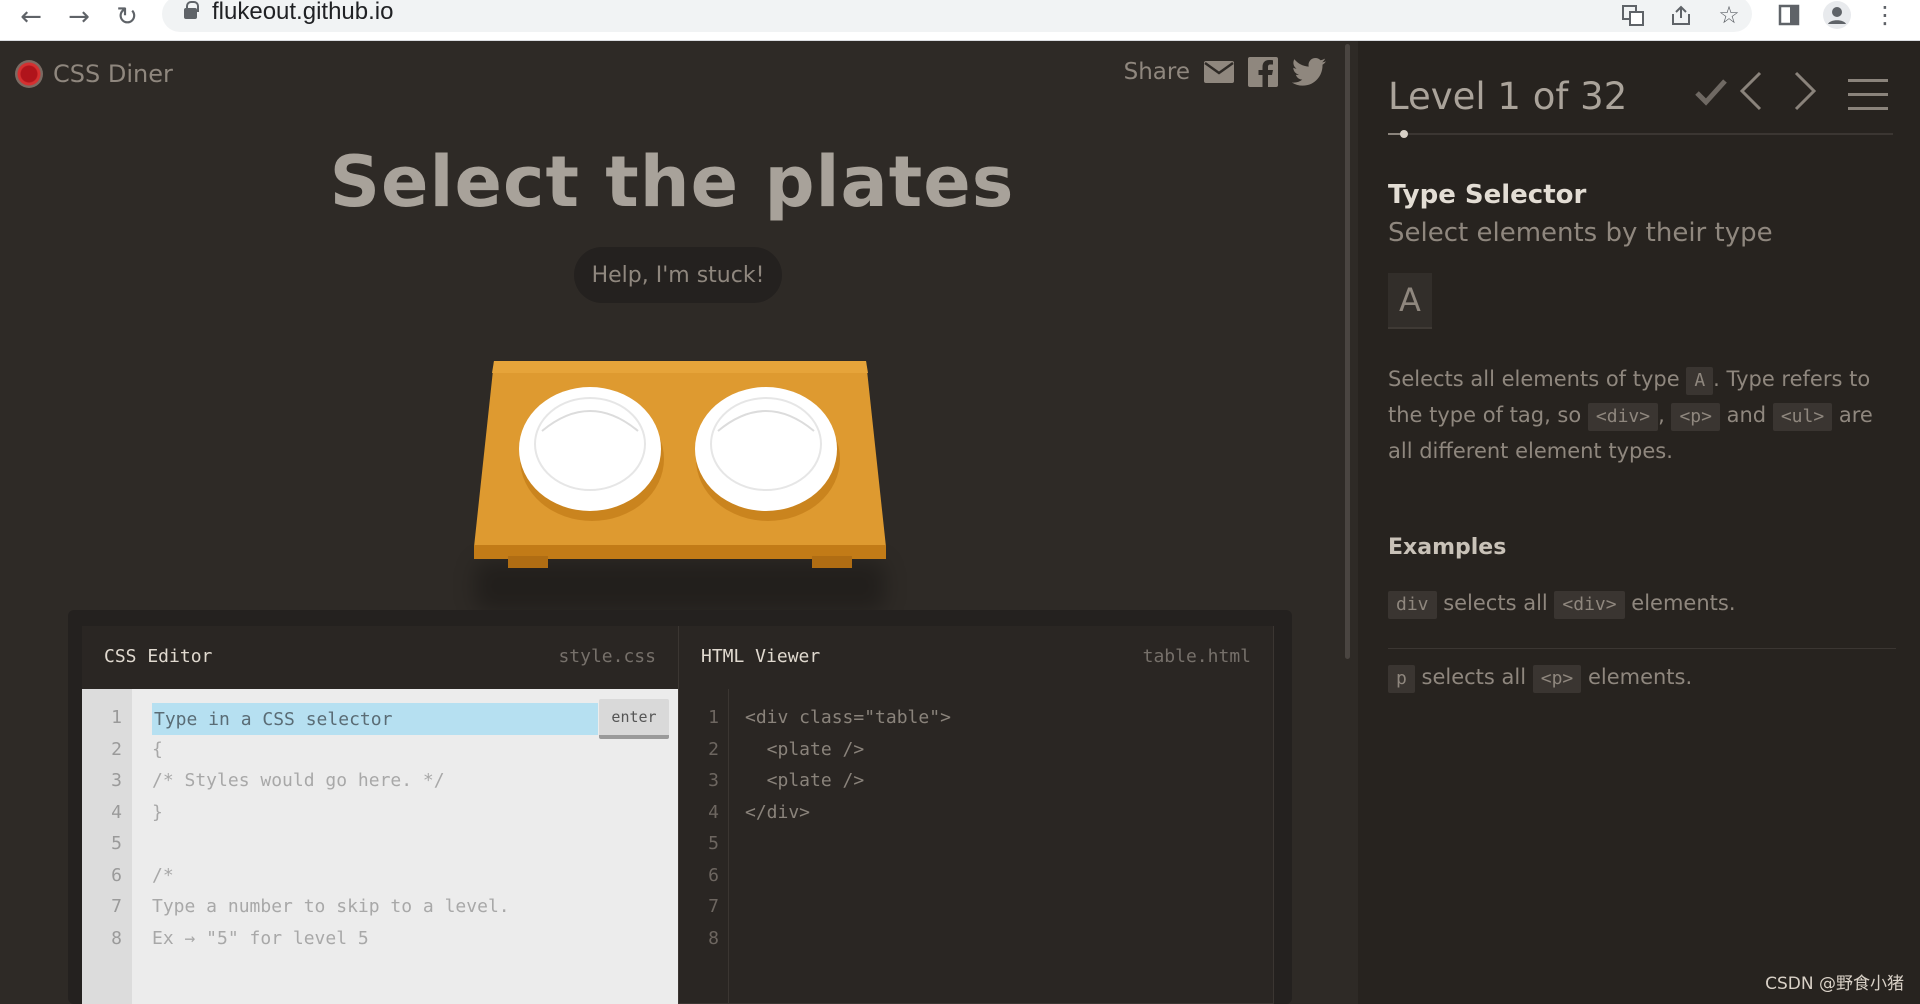 This screenshot has height=1004, width=1920. I want to click on examples-heading: Examples, so click(1447, 547).